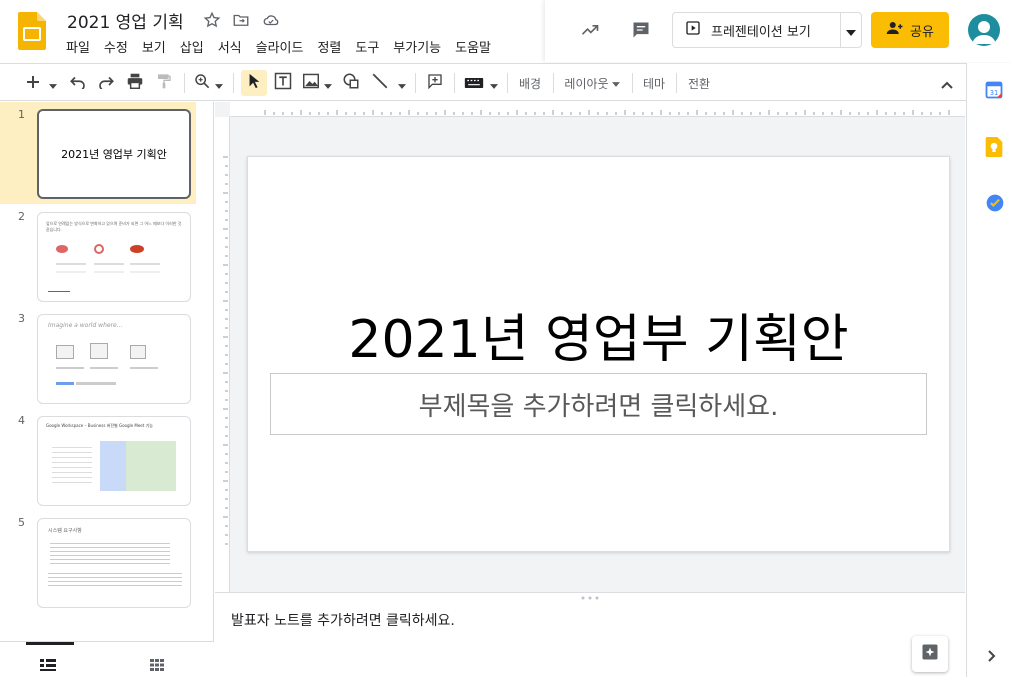 This screenshot has width=1013, height=677. Describe the element at coordinates (598, 404) in the screenshot. I see `subtitle-placeholder: 부제목을 추가하려면 클릭하세요.` at that location.